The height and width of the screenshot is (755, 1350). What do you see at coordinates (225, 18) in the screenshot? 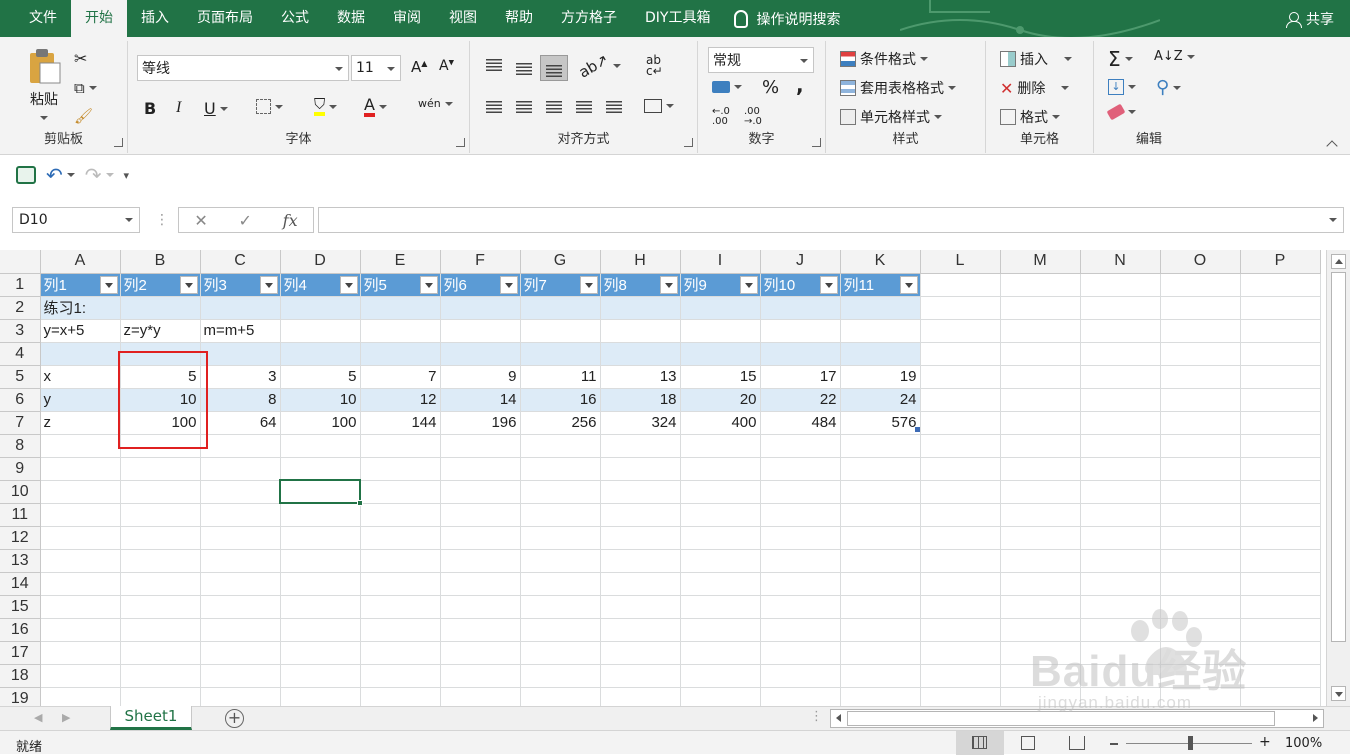
I see `ribbon-tab-3: 页面布局` at bounding box center [225, 18].